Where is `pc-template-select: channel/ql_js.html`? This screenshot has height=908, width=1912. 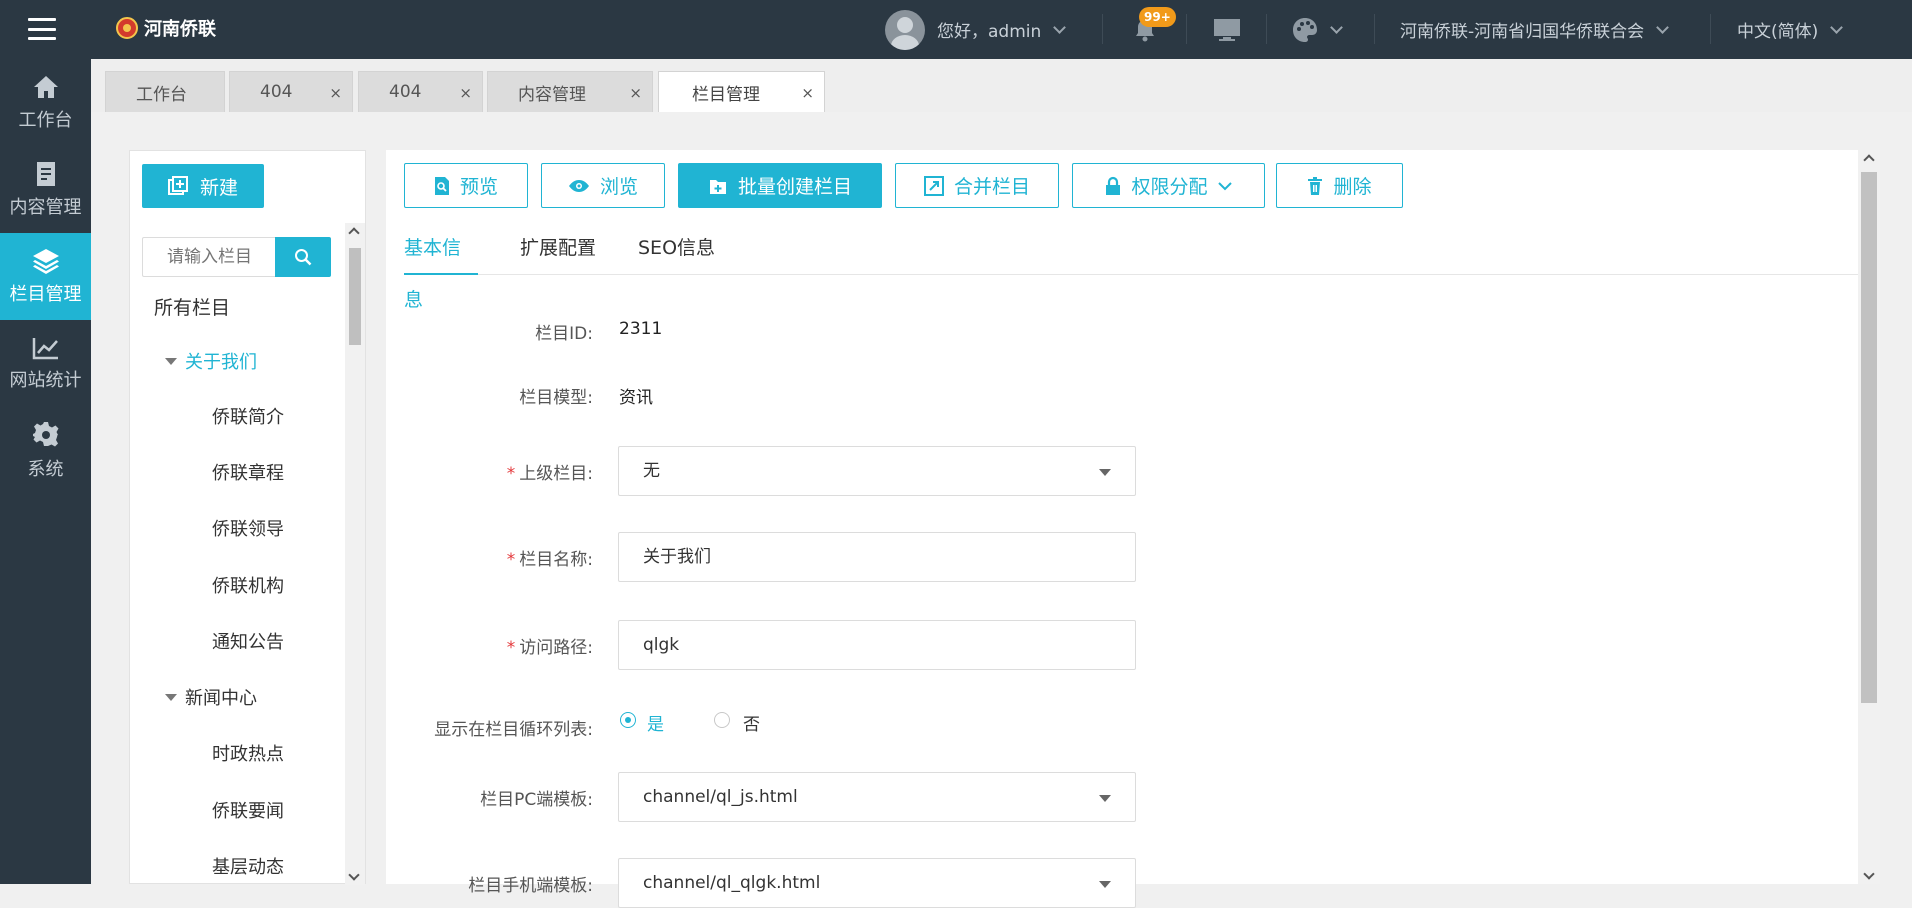 pc-template-select: channel/ql_js.html is located at coordinates (877, 797).